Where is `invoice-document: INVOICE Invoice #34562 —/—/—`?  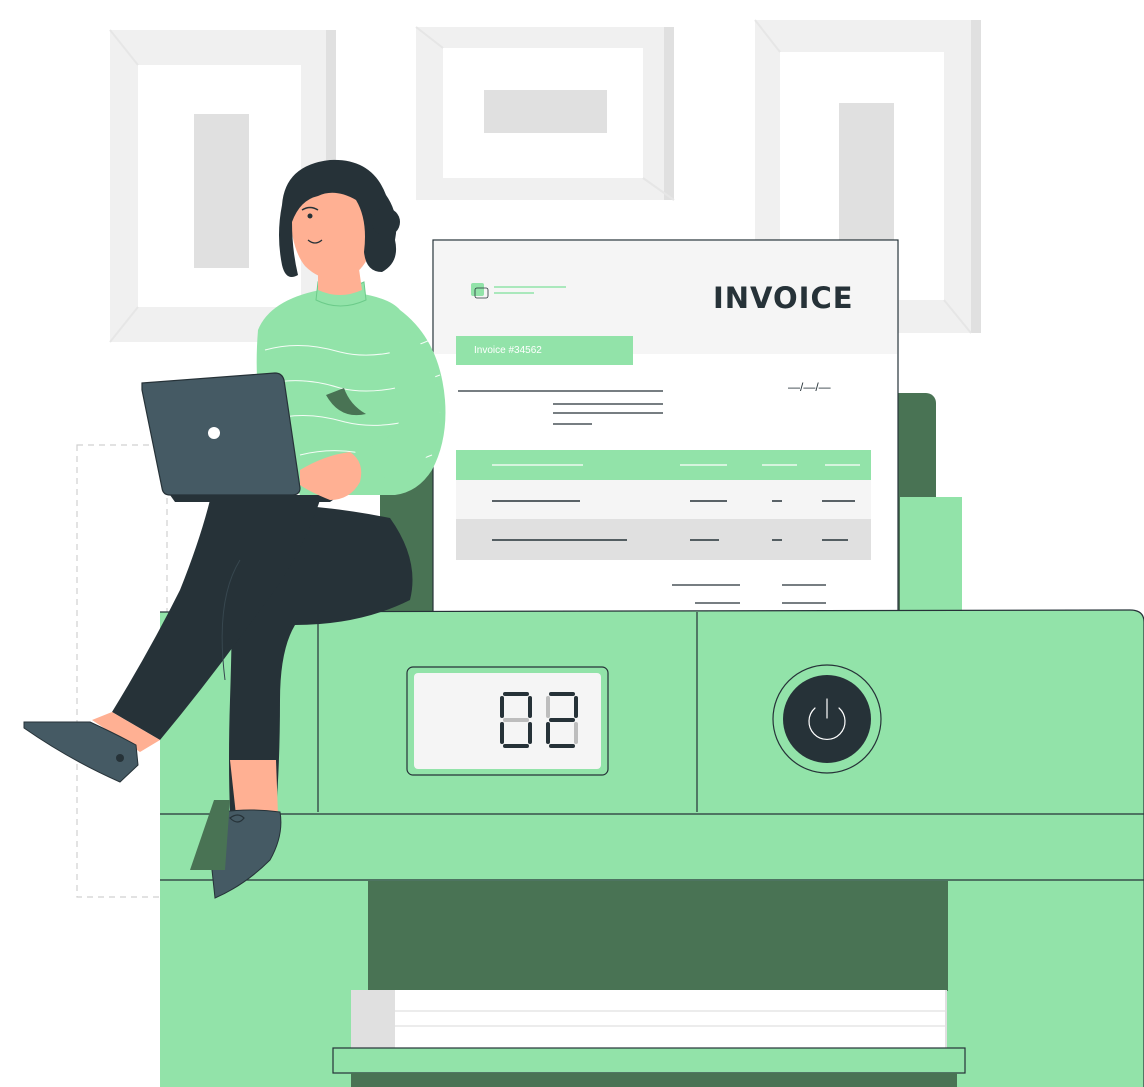 invoice-document: INVOICE Invoice #34562 —/—/— is located at coordinates (665, 426).